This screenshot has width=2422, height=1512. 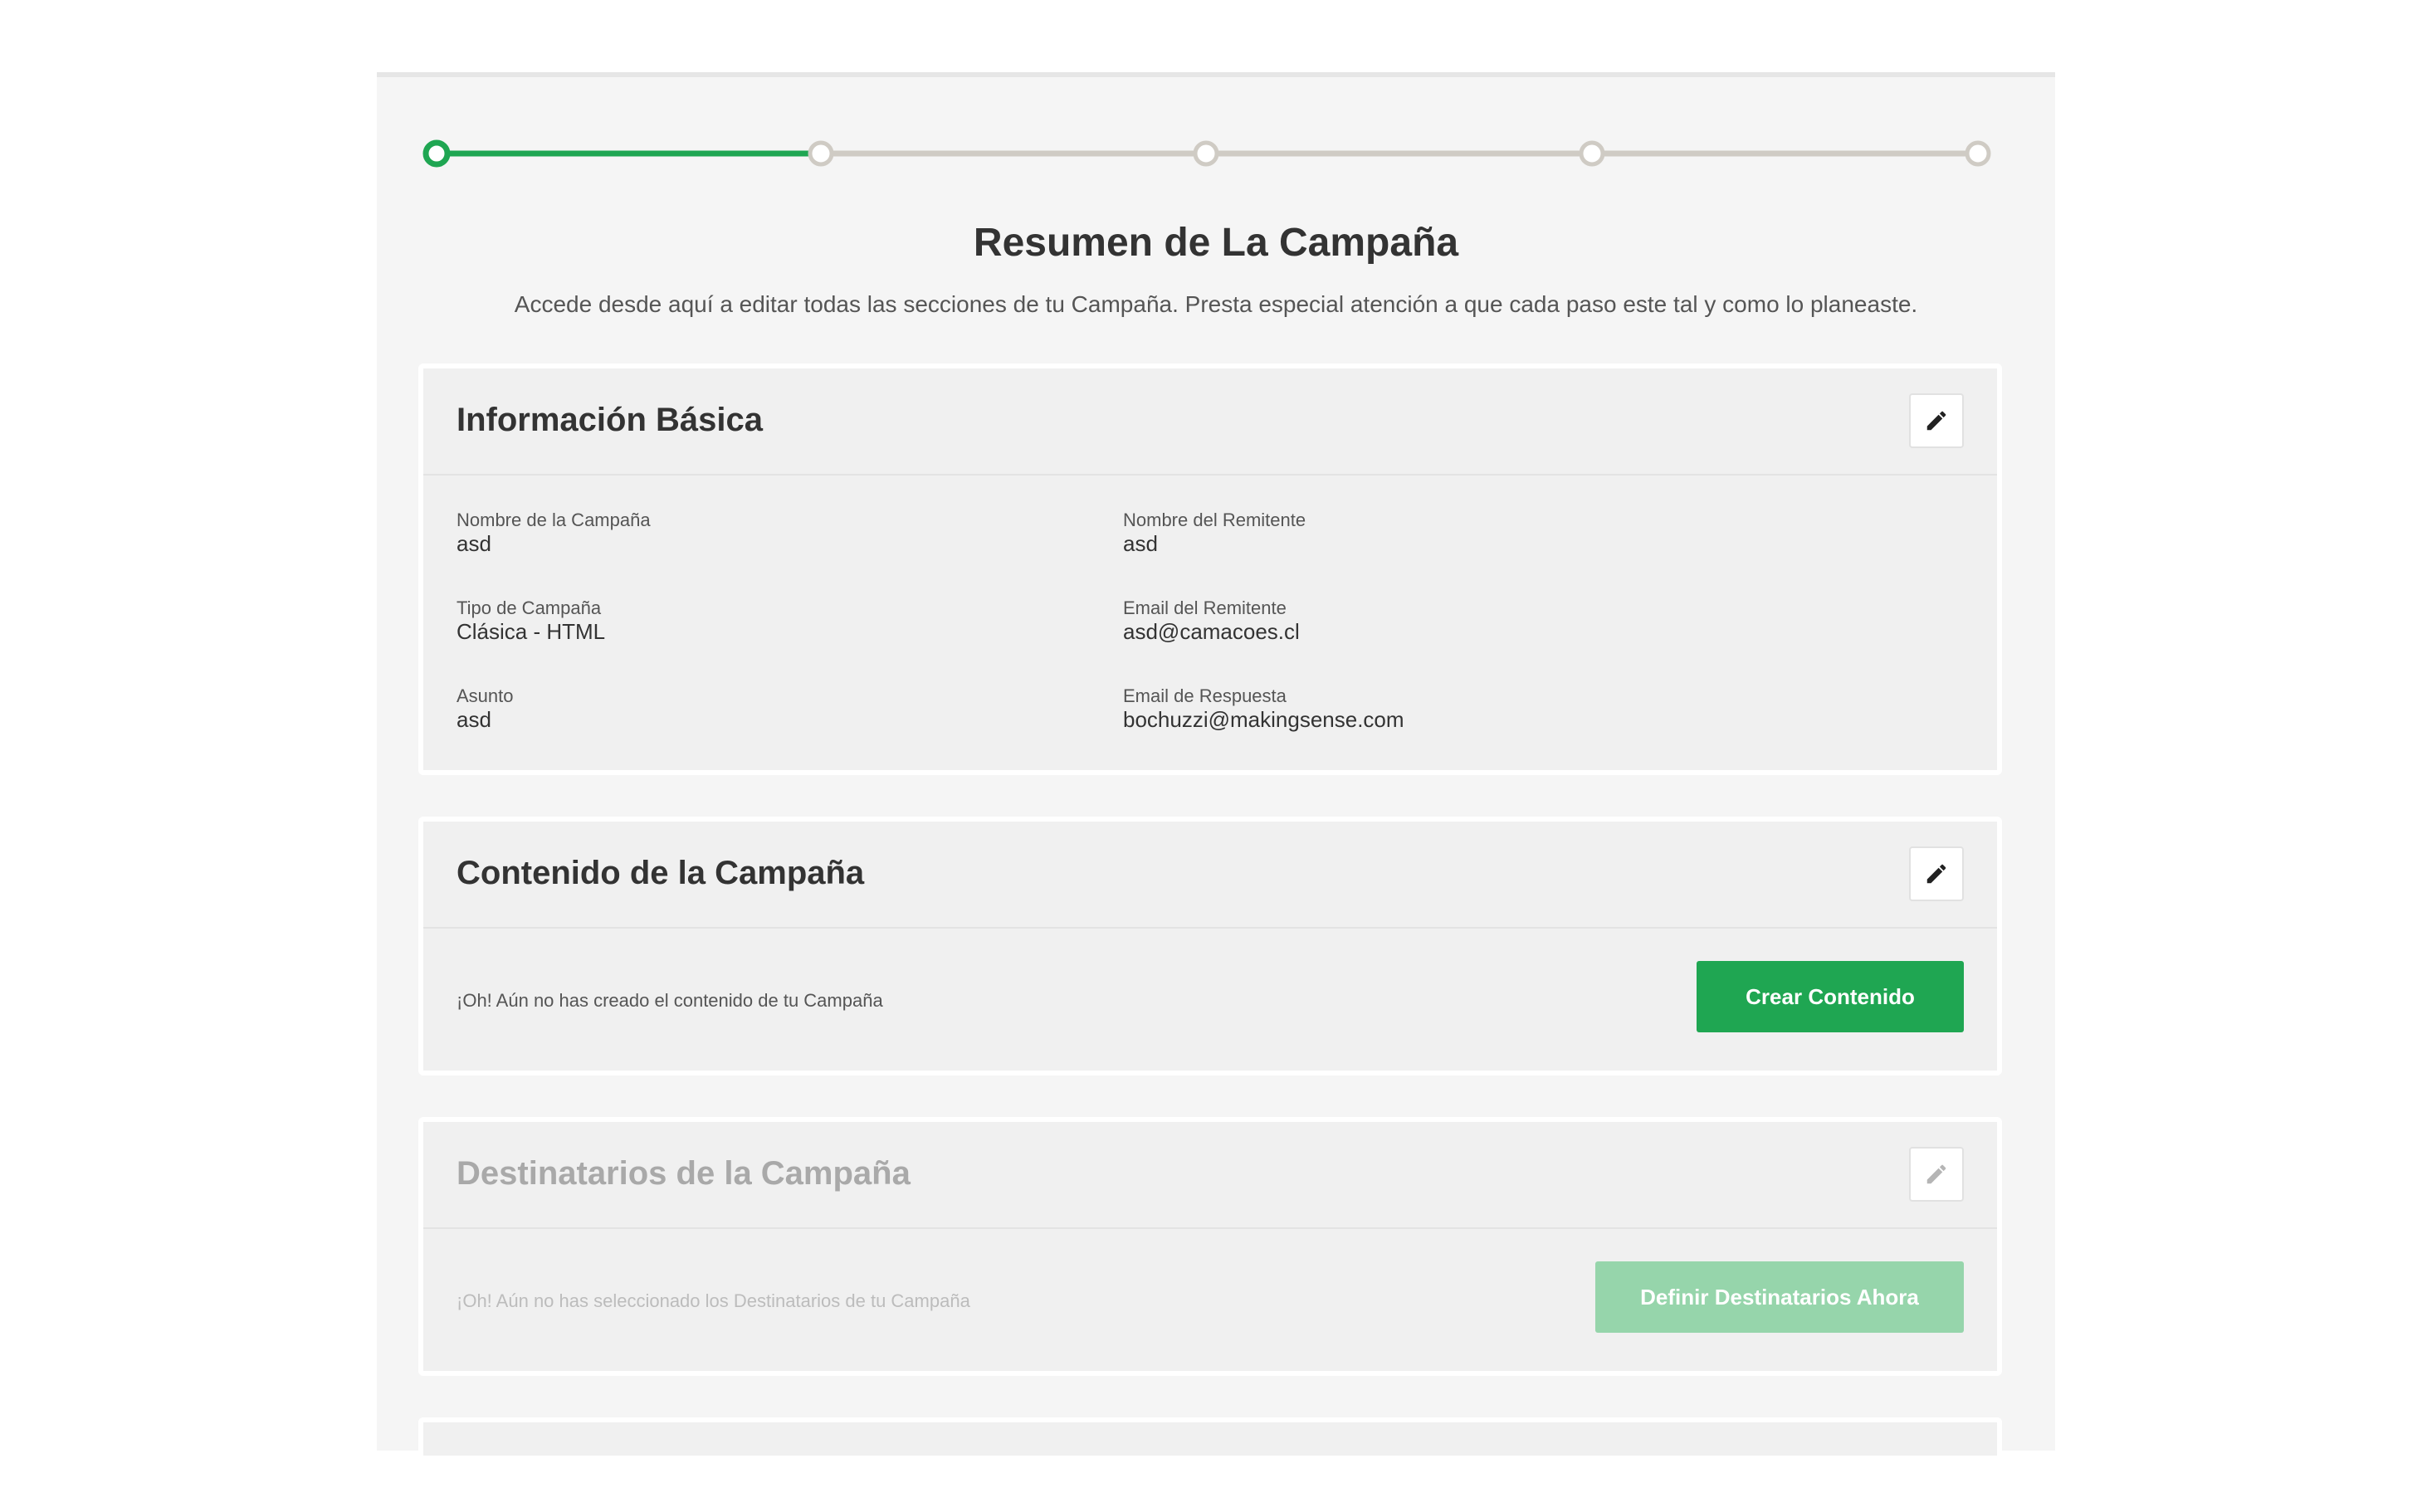 I want to click on content-title: Contenido de la Campaña, so click(x=661, y=873).